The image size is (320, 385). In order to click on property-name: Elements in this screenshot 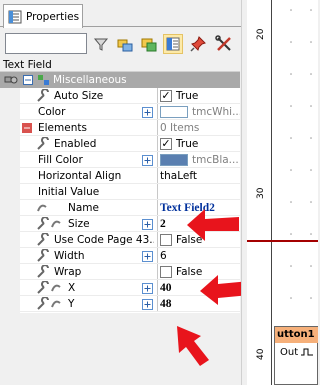, I will do `click(62, 128)`.